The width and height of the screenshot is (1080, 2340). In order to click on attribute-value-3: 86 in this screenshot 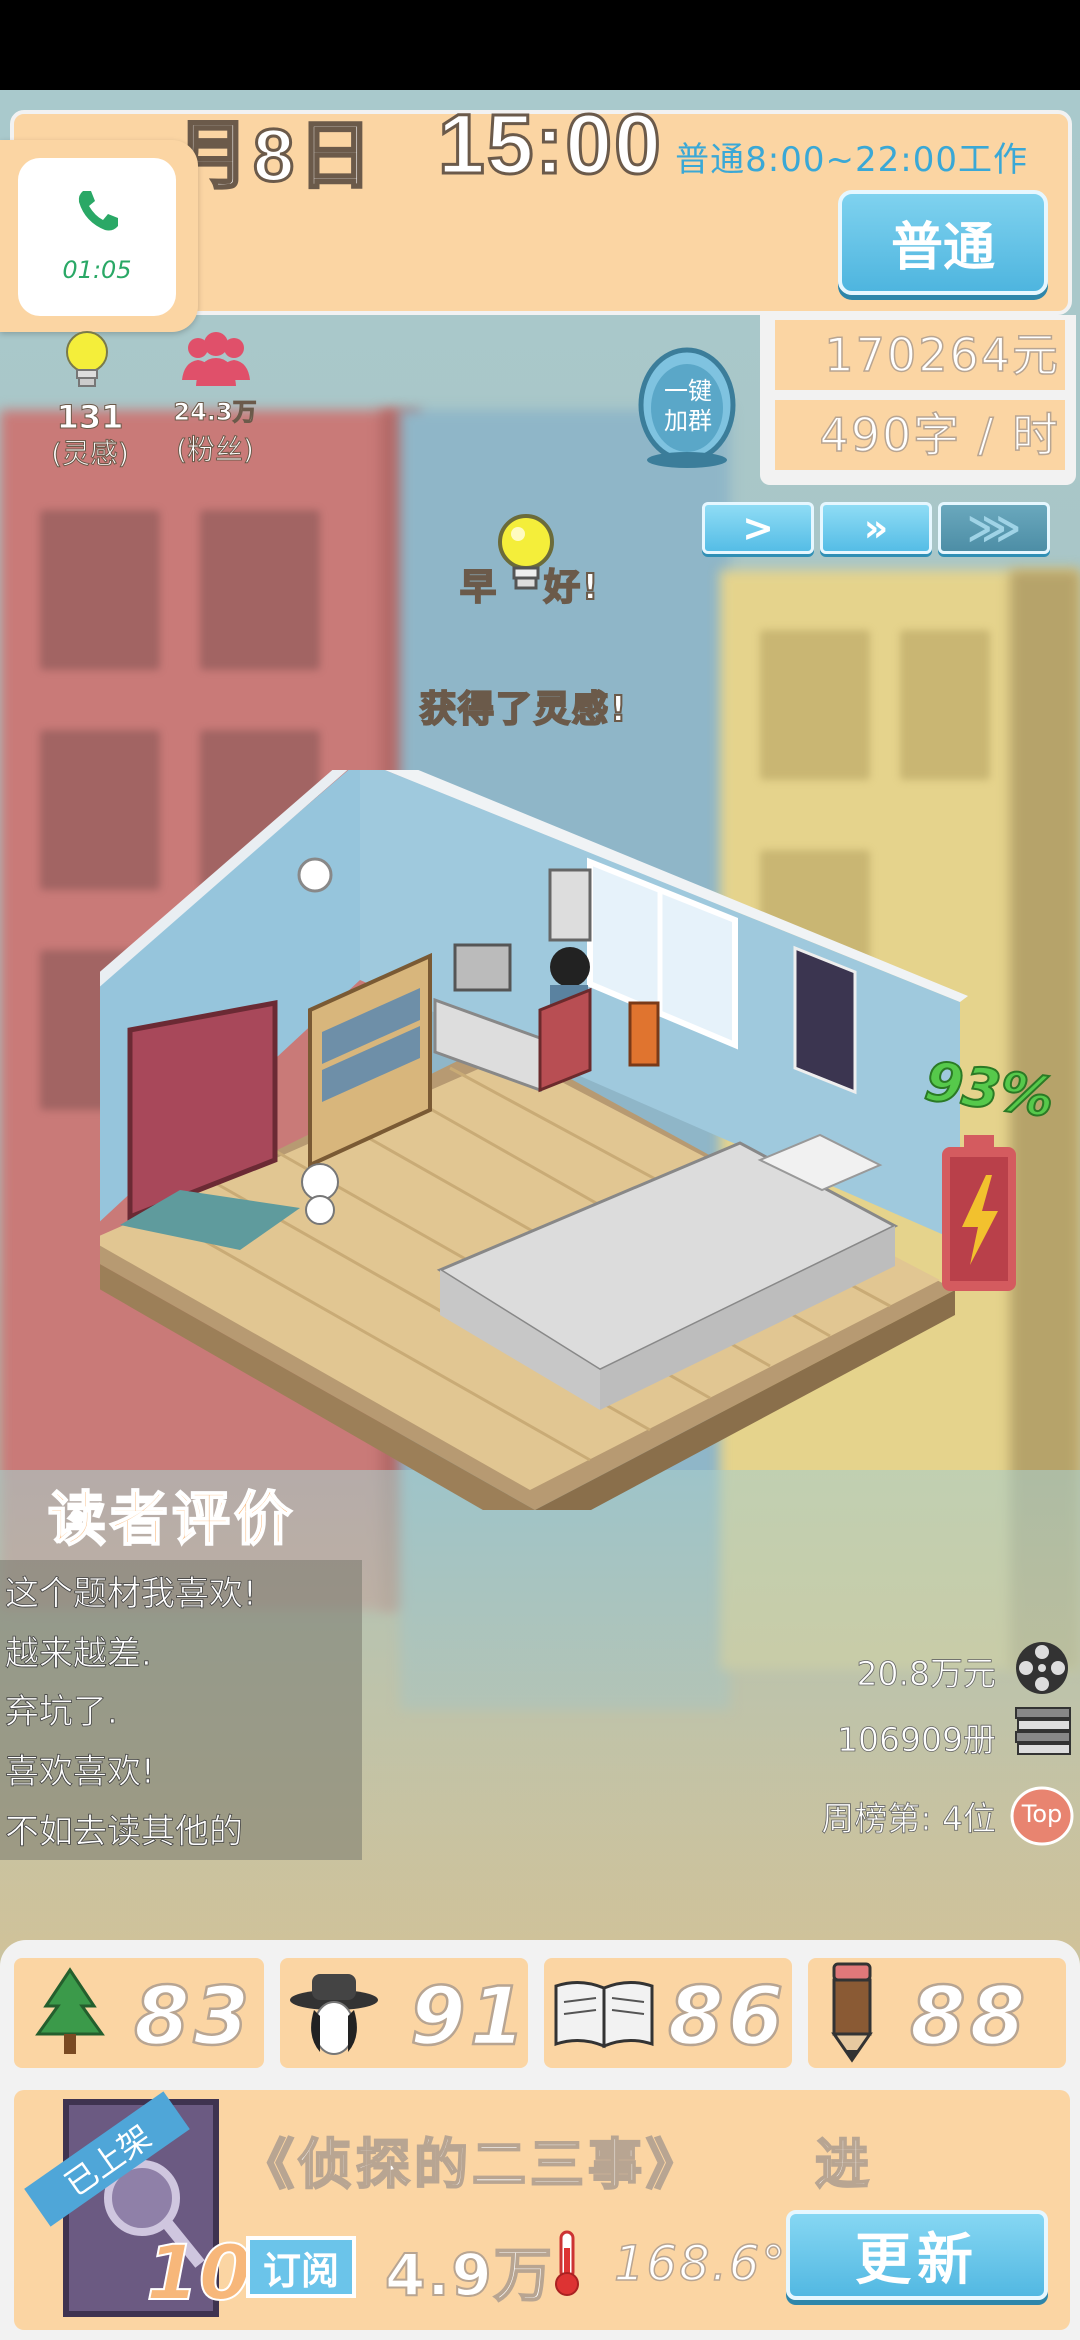, I will do `click(727, 2017)`.